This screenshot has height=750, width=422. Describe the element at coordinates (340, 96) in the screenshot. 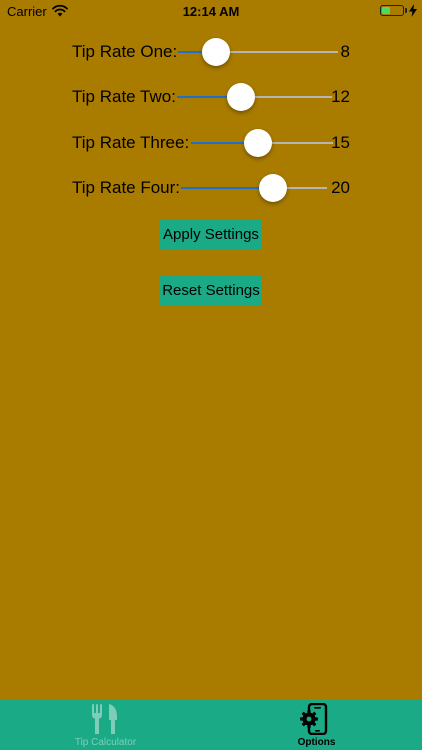

I see `slider-value: 12` at that location.